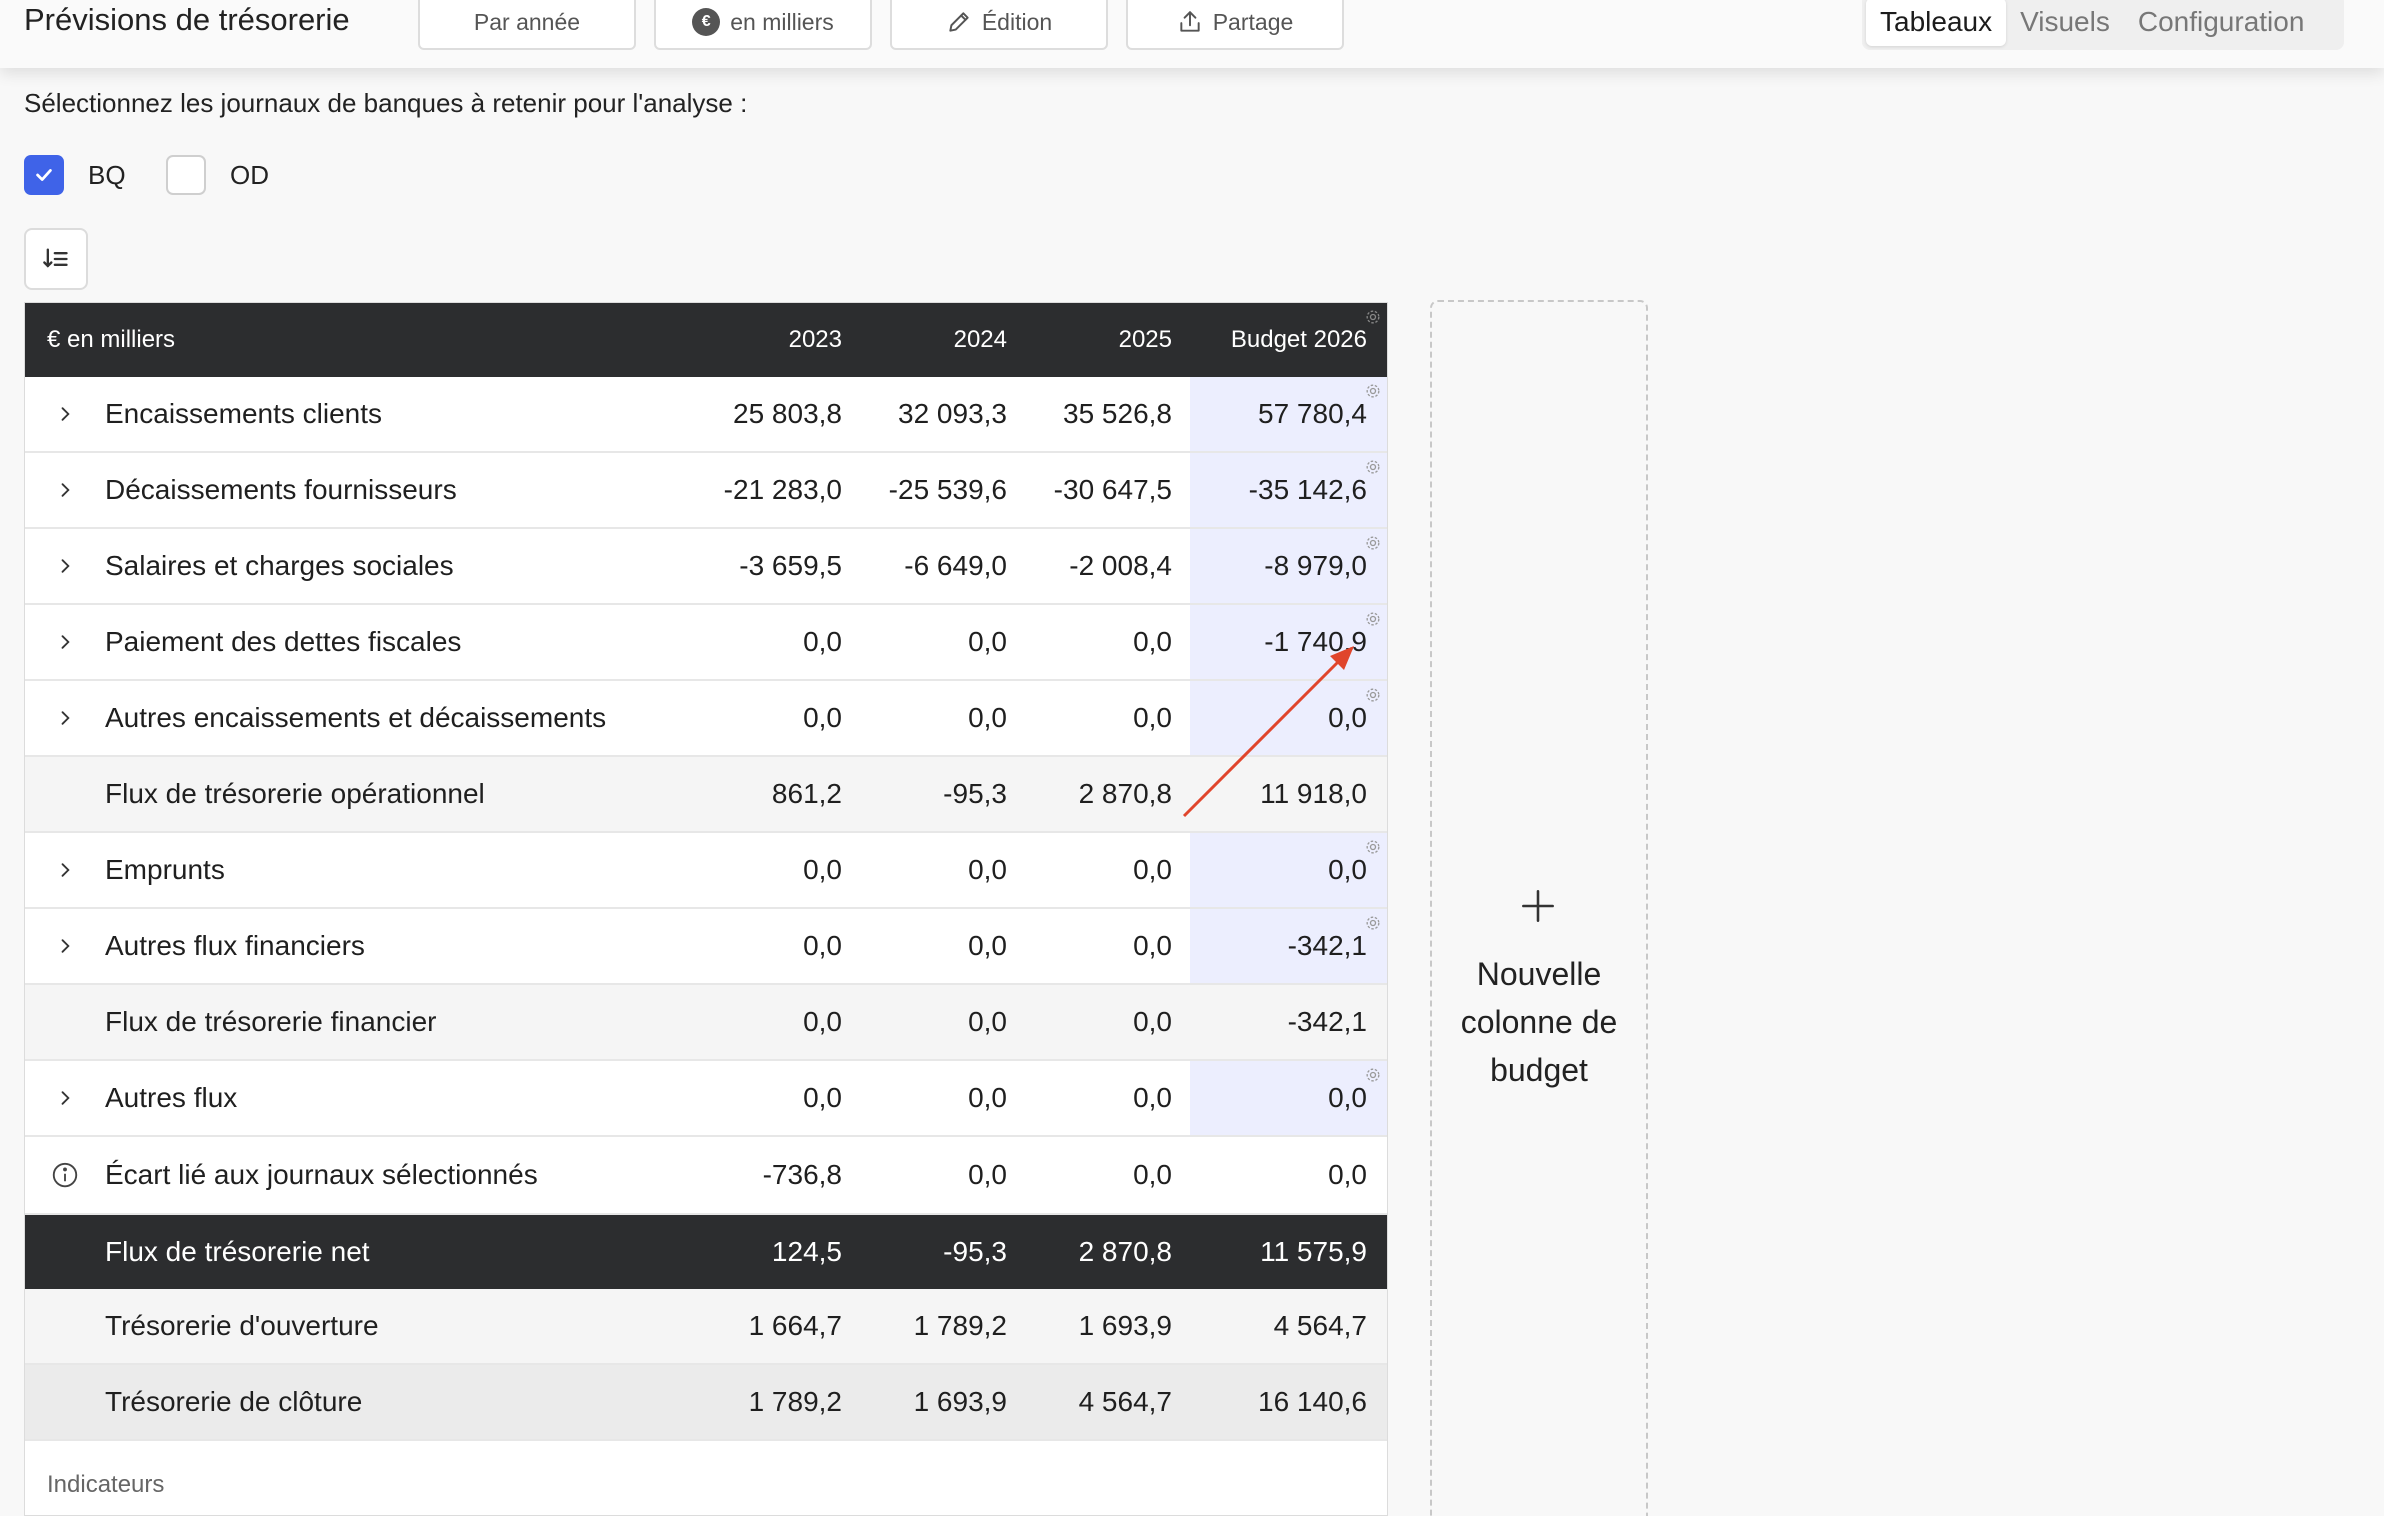 This screenshot has height=1516, width=2384. Describe the element at coordinates (1190, 21) in the screenshot. I see `share-icon` at that location.